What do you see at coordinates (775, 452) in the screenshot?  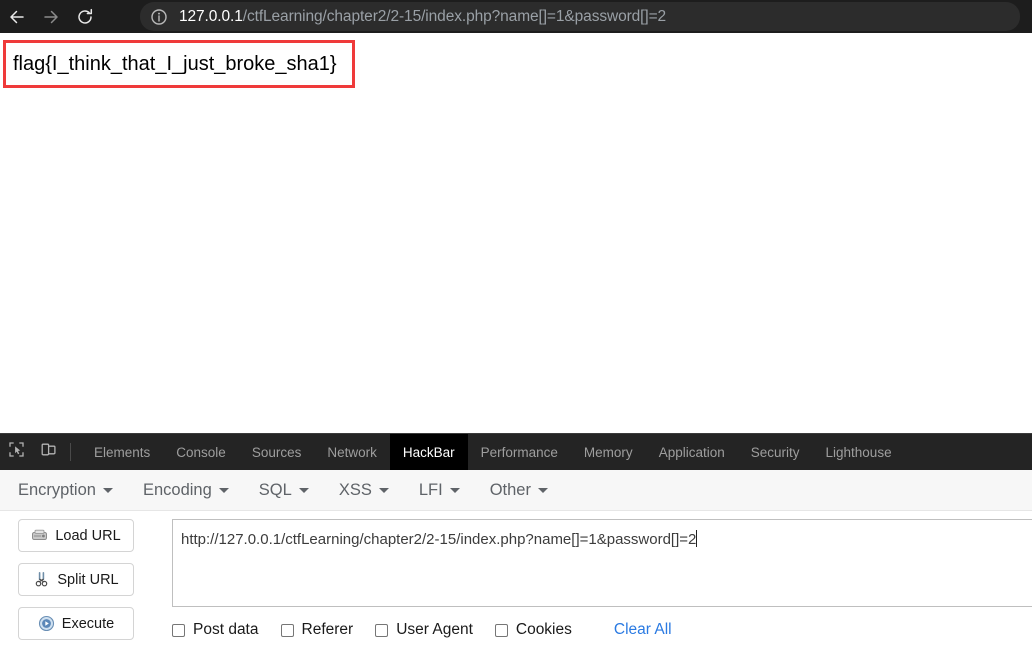 I see `tab-security: Security` at bounding box center [775, 452].